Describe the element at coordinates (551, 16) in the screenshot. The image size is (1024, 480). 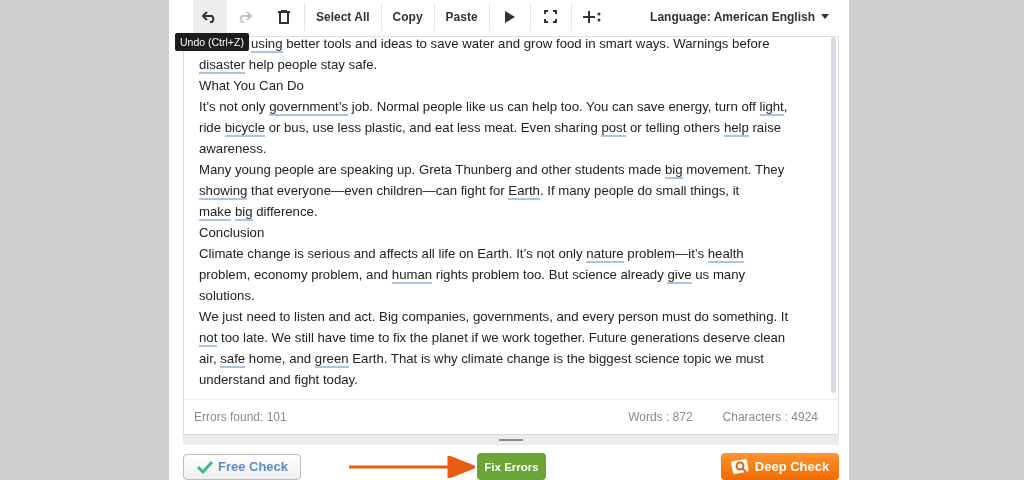
I see `fullscreen-icon` at that location.